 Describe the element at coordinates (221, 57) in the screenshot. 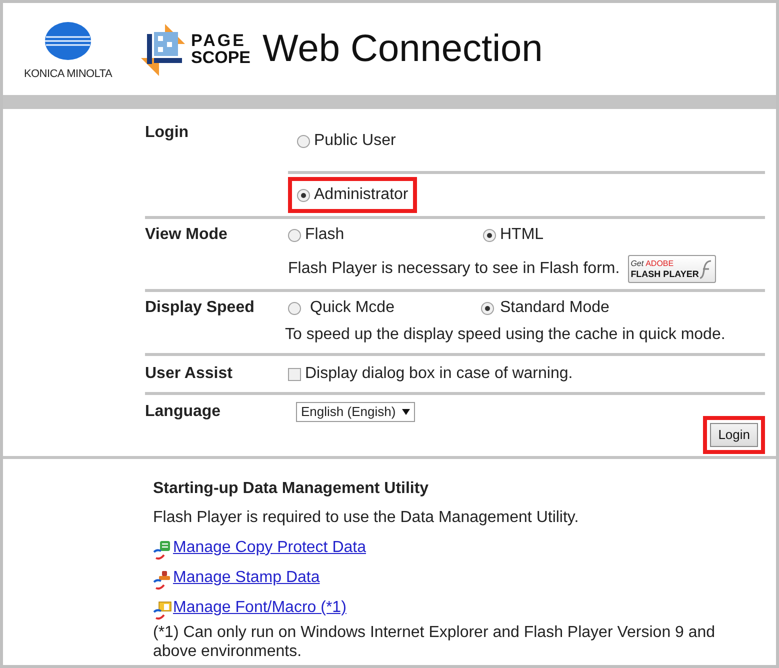

I see `logo-text: SCOPE` at that location.